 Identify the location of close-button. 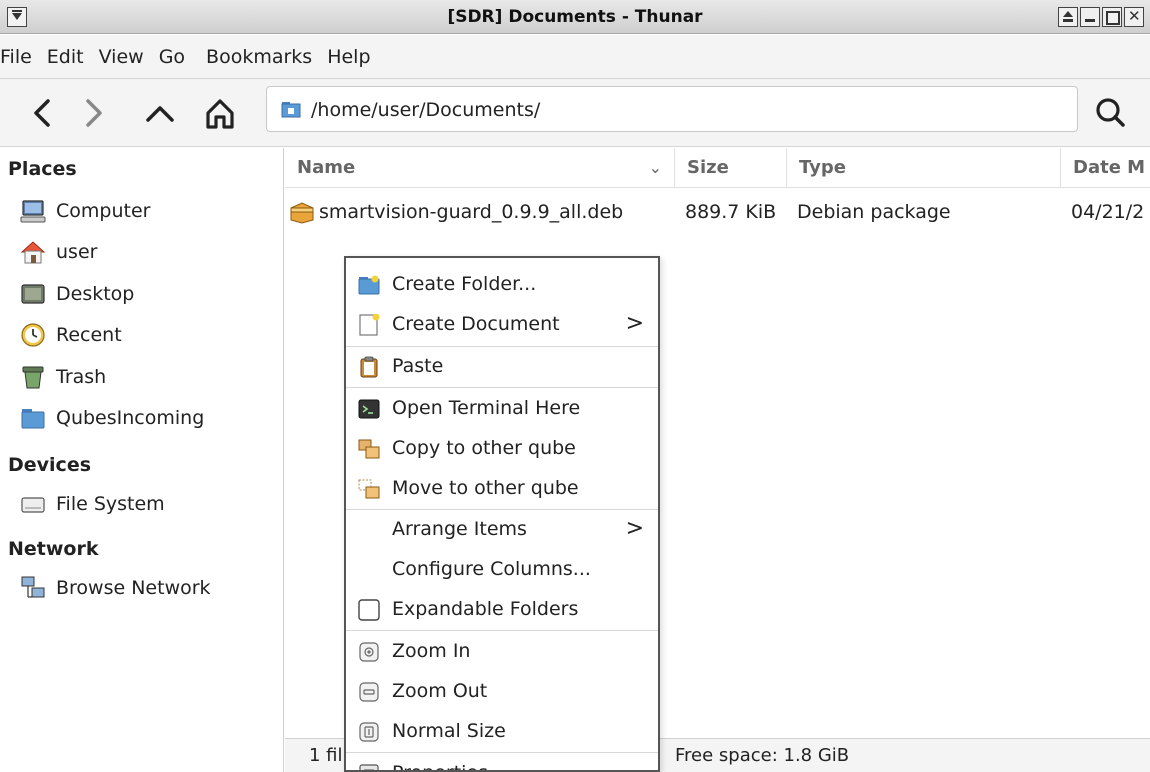
(1134, 17).